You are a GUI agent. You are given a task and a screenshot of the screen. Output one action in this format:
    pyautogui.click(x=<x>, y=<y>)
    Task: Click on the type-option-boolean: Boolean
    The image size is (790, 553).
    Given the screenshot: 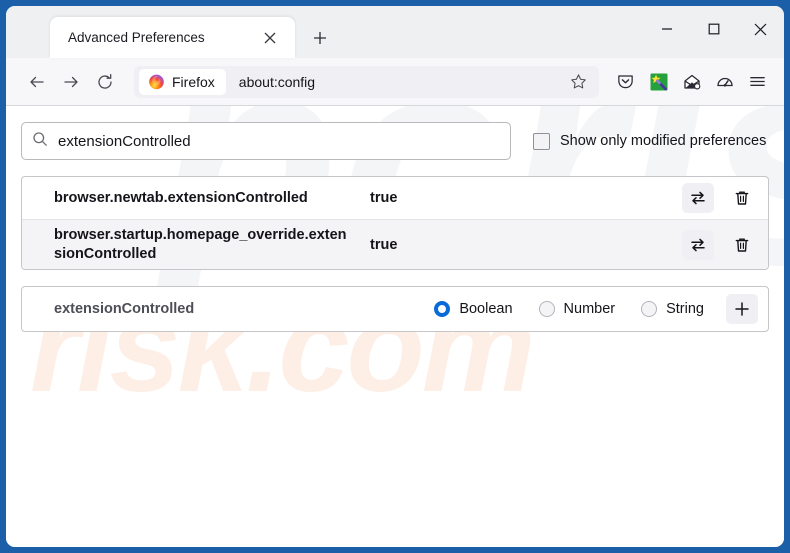 What is the action you would take?
    pyautogui.click(x=473, y=309)
    